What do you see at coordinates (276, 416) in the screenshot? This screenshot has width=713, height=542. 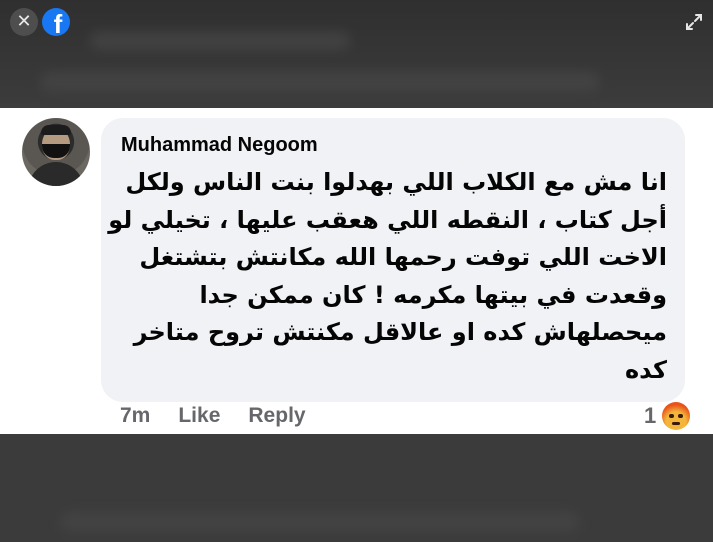 I see `reply-button: Reply` at bounding box center [276, 416].